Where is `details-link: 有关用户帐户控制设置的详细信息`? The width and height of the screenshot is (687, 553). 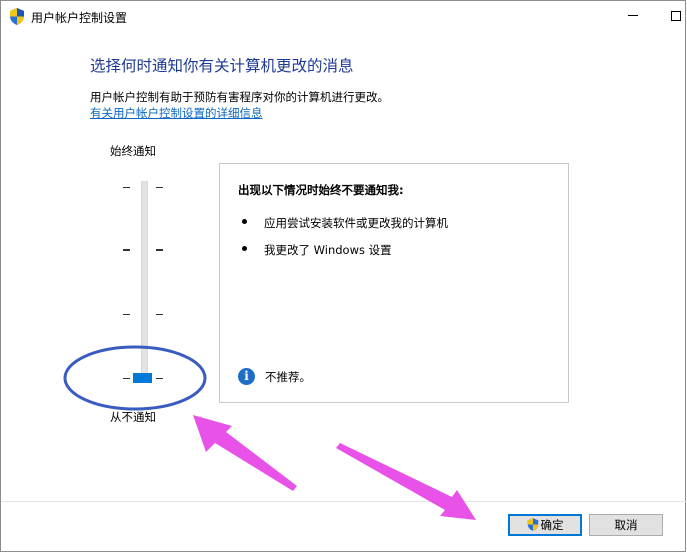
details-link: 有关用户帐户控制设置的详细信息 is located at coordinates (176, 113).